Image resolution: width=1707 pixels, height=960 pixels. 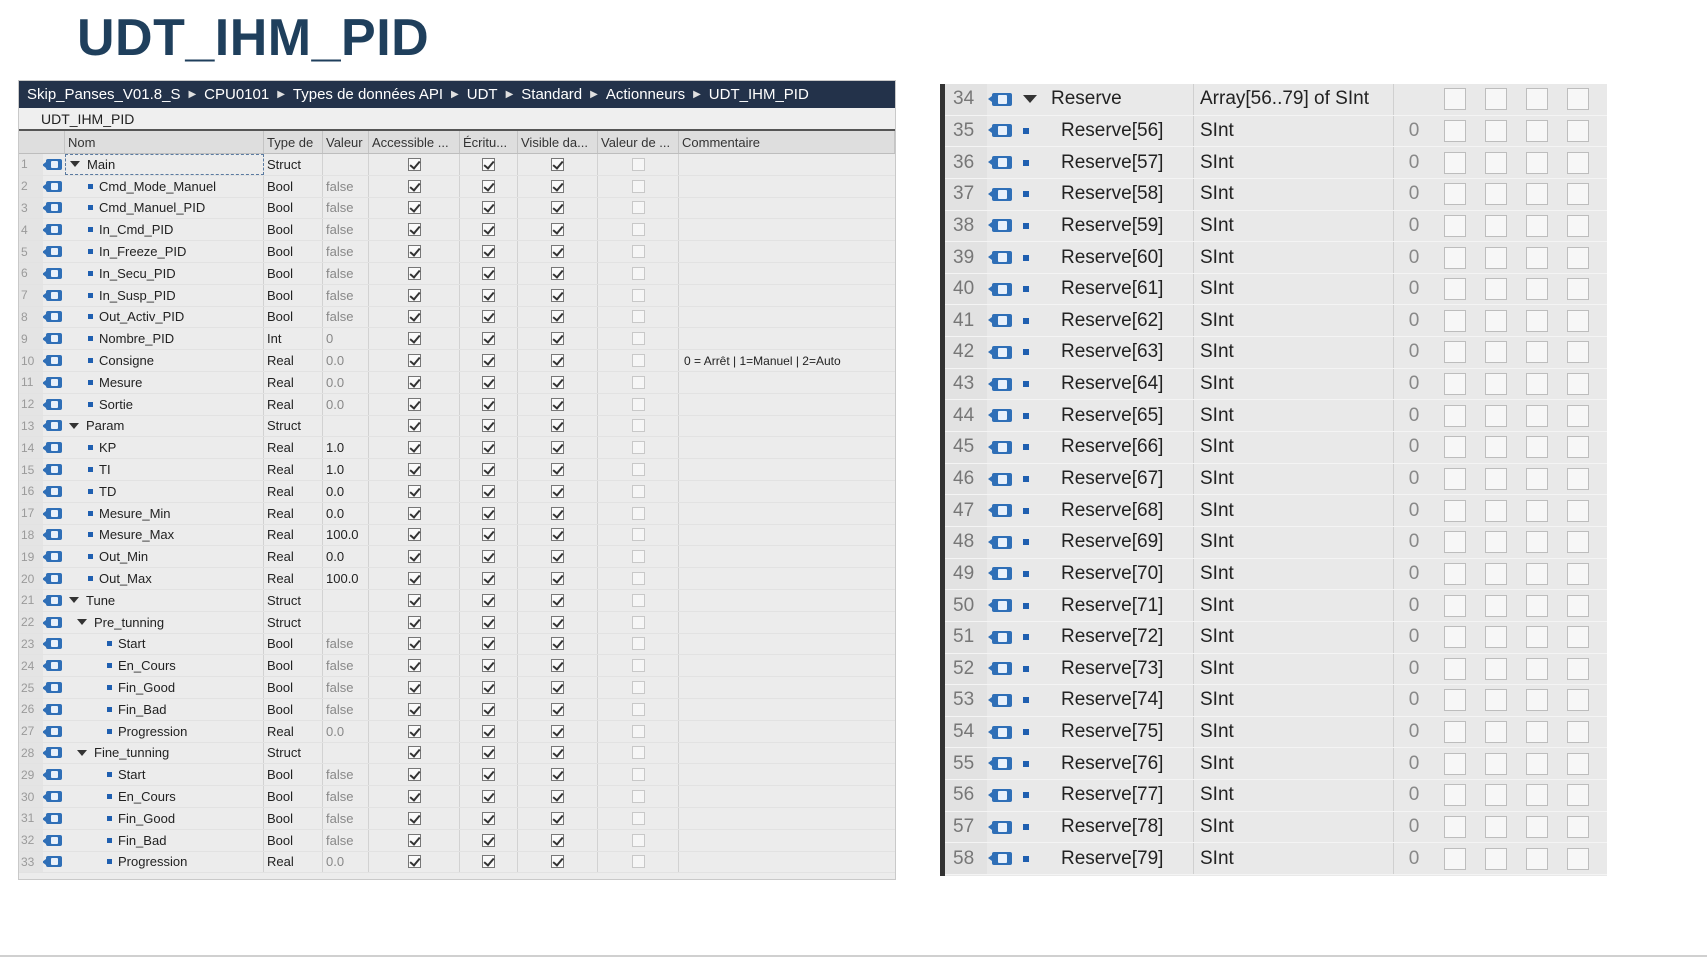 What do you see at coordinates (457, 862) in the screenshot?
I see `table-row: 33 Progression Real 0.0` at bounding box center [457, 862].